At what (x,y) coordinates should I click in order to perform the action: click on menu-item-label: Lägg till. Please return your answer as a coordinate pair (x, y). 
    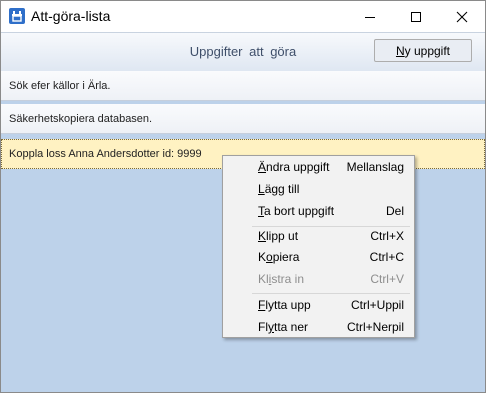
    Looking at the image, I should click on (279, 189).